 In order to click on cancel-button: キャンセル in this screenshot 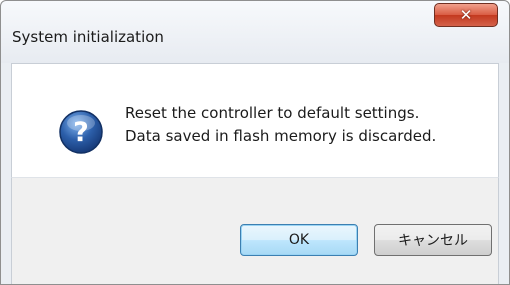, I will do `click(433, 240)`.